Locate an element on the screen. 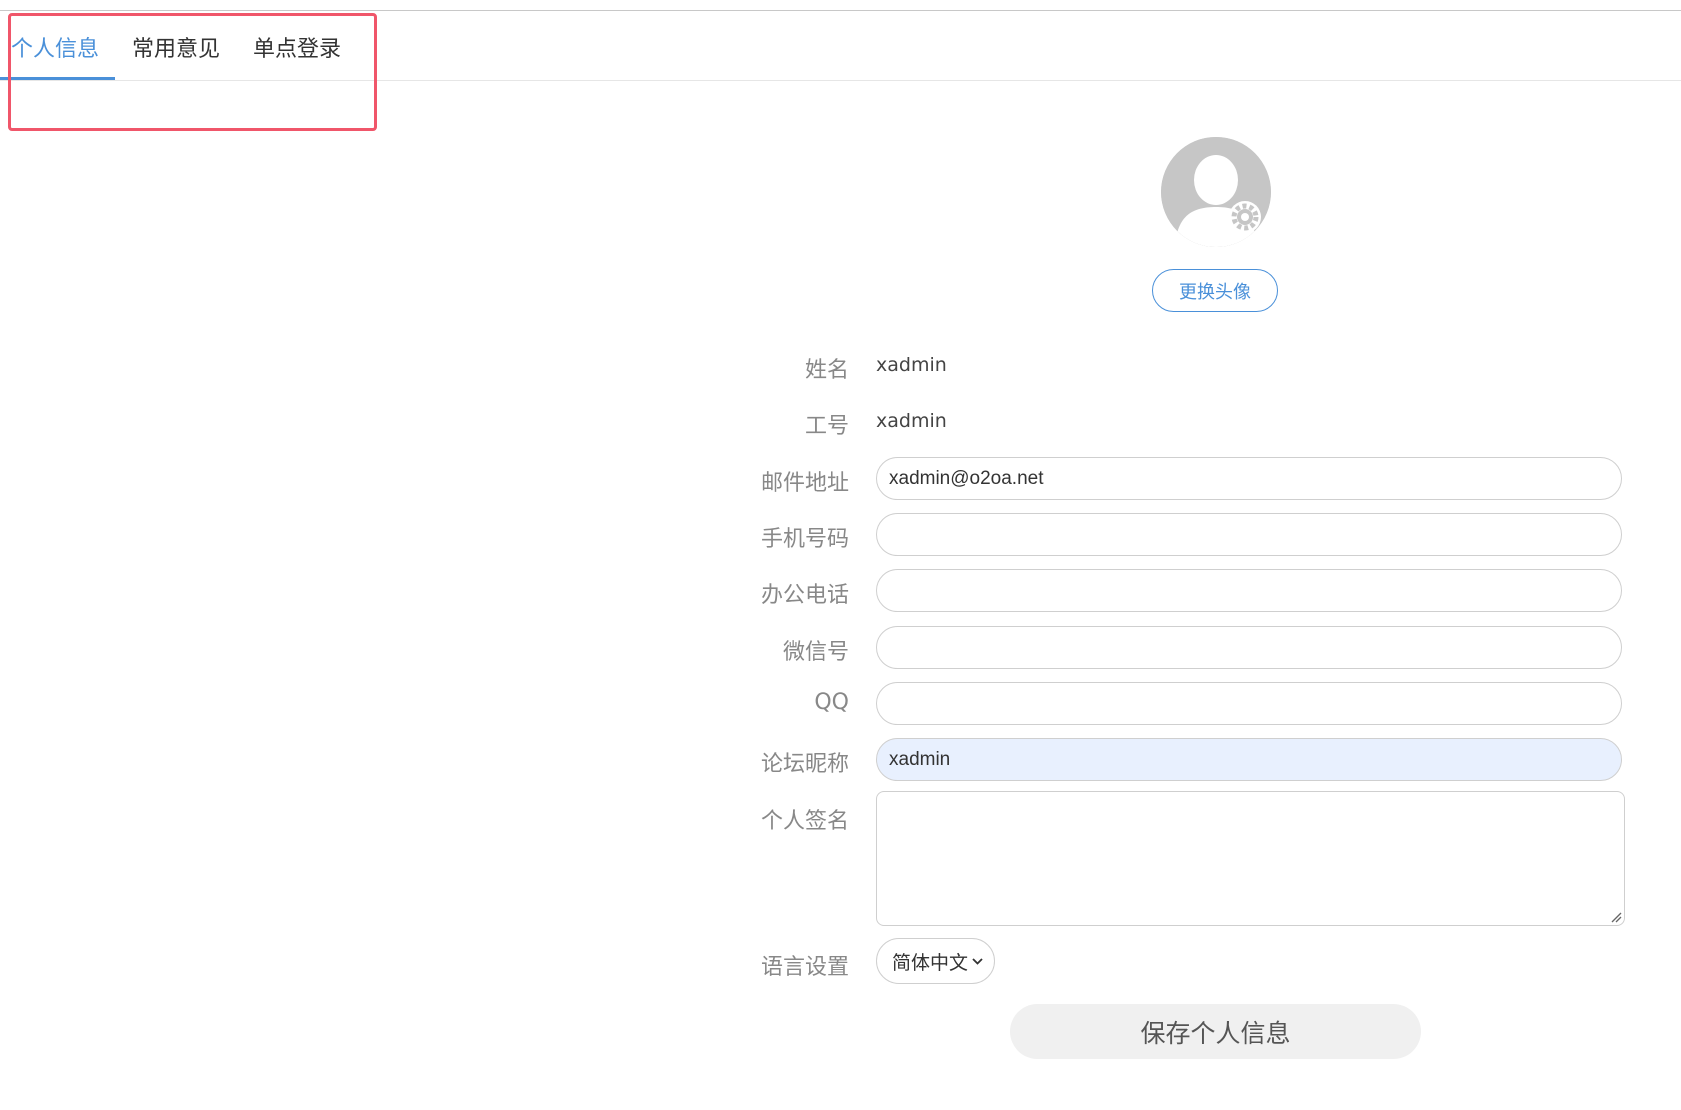 The width and height of the screenshot is (1681, 1110). qq-label: QQ is located at coordinates (831, 702).